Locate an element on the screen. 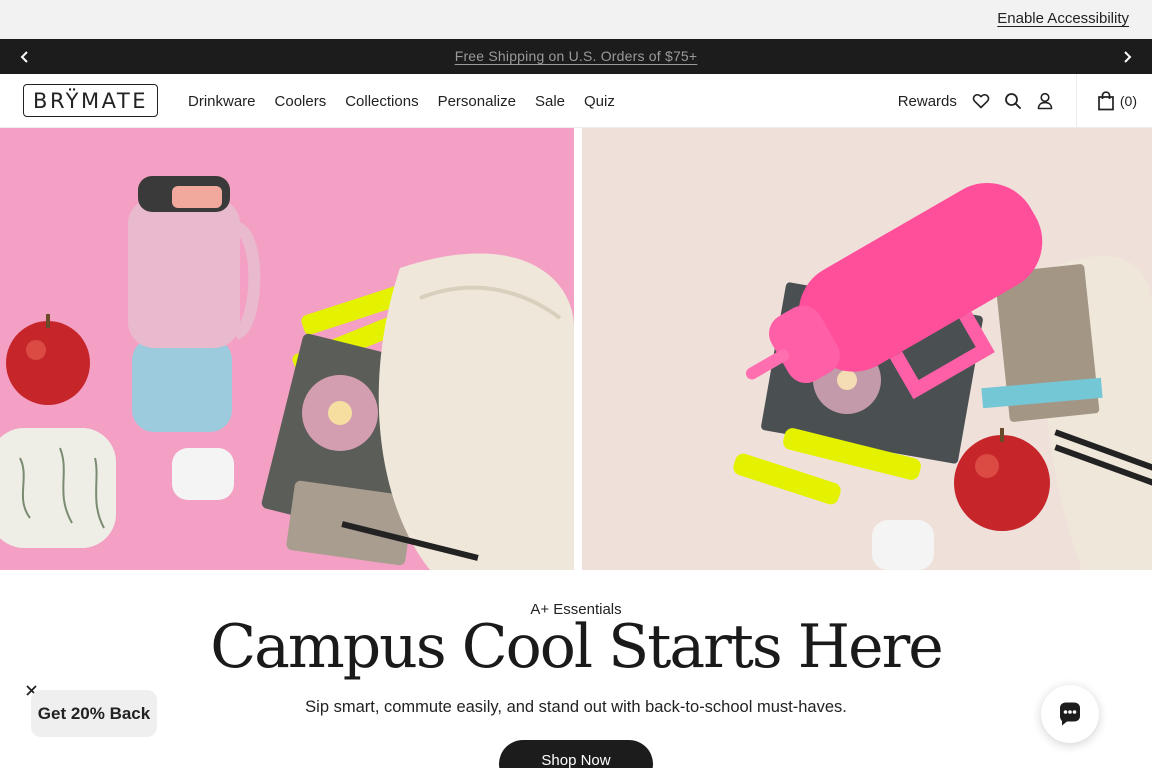 Image resolution: width=1152 pixels, height=768 pixels. shop-now-button: Shop Now is located at coordinates (576, 754).